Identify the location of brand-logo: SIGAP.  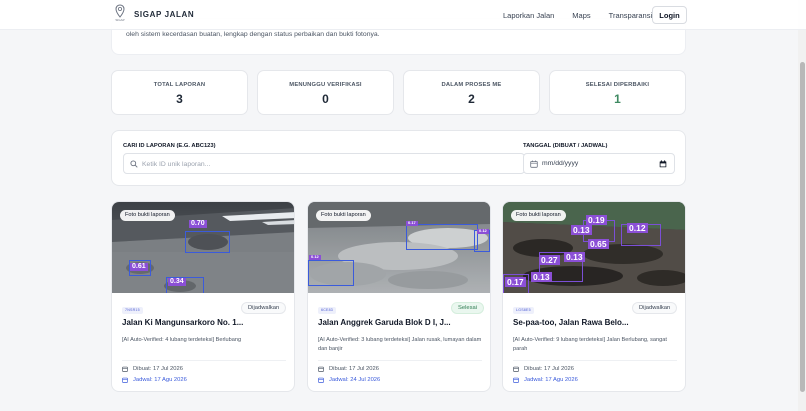
(120, 14).